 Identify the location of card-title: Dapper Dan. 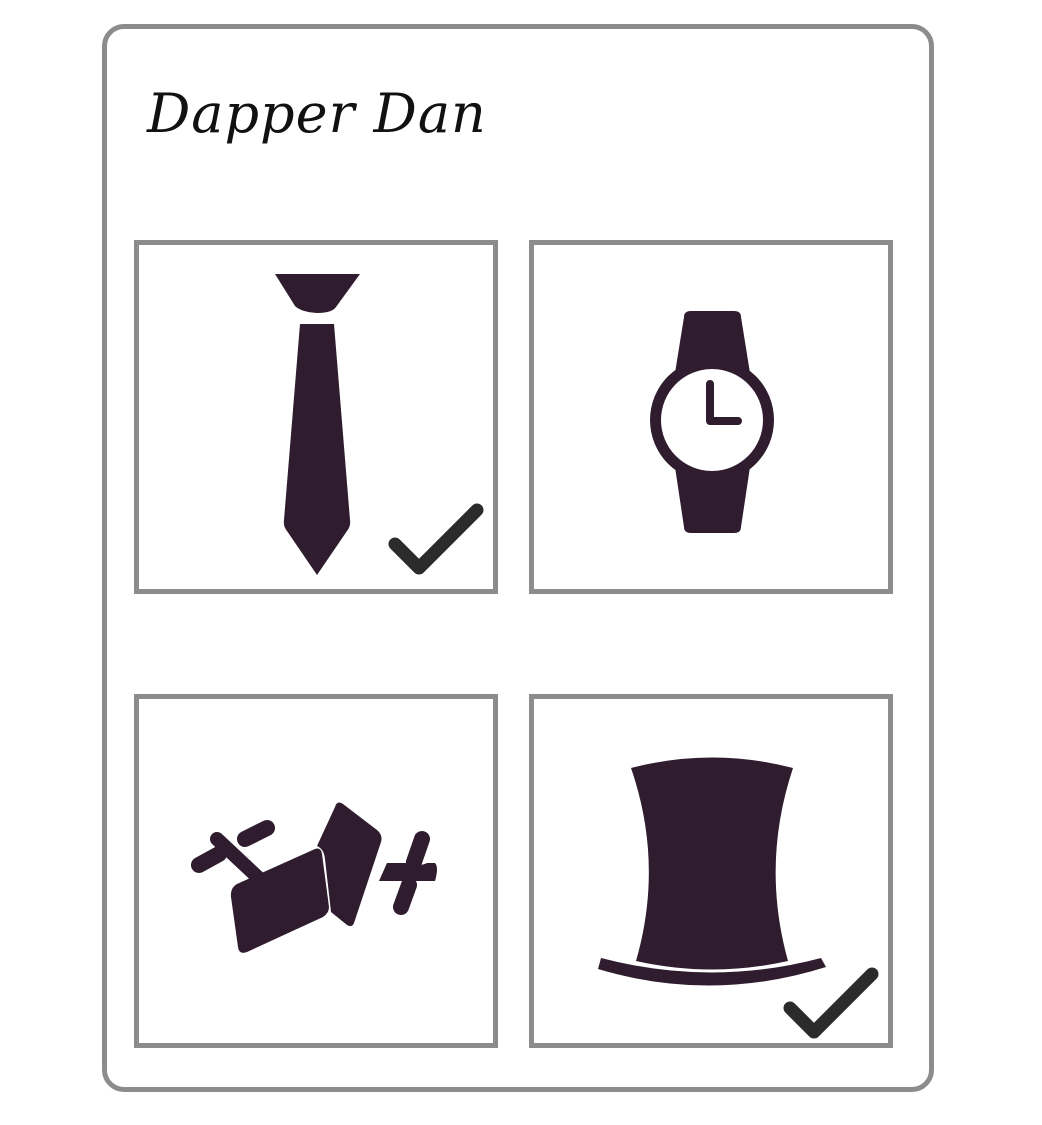
(317, 113).